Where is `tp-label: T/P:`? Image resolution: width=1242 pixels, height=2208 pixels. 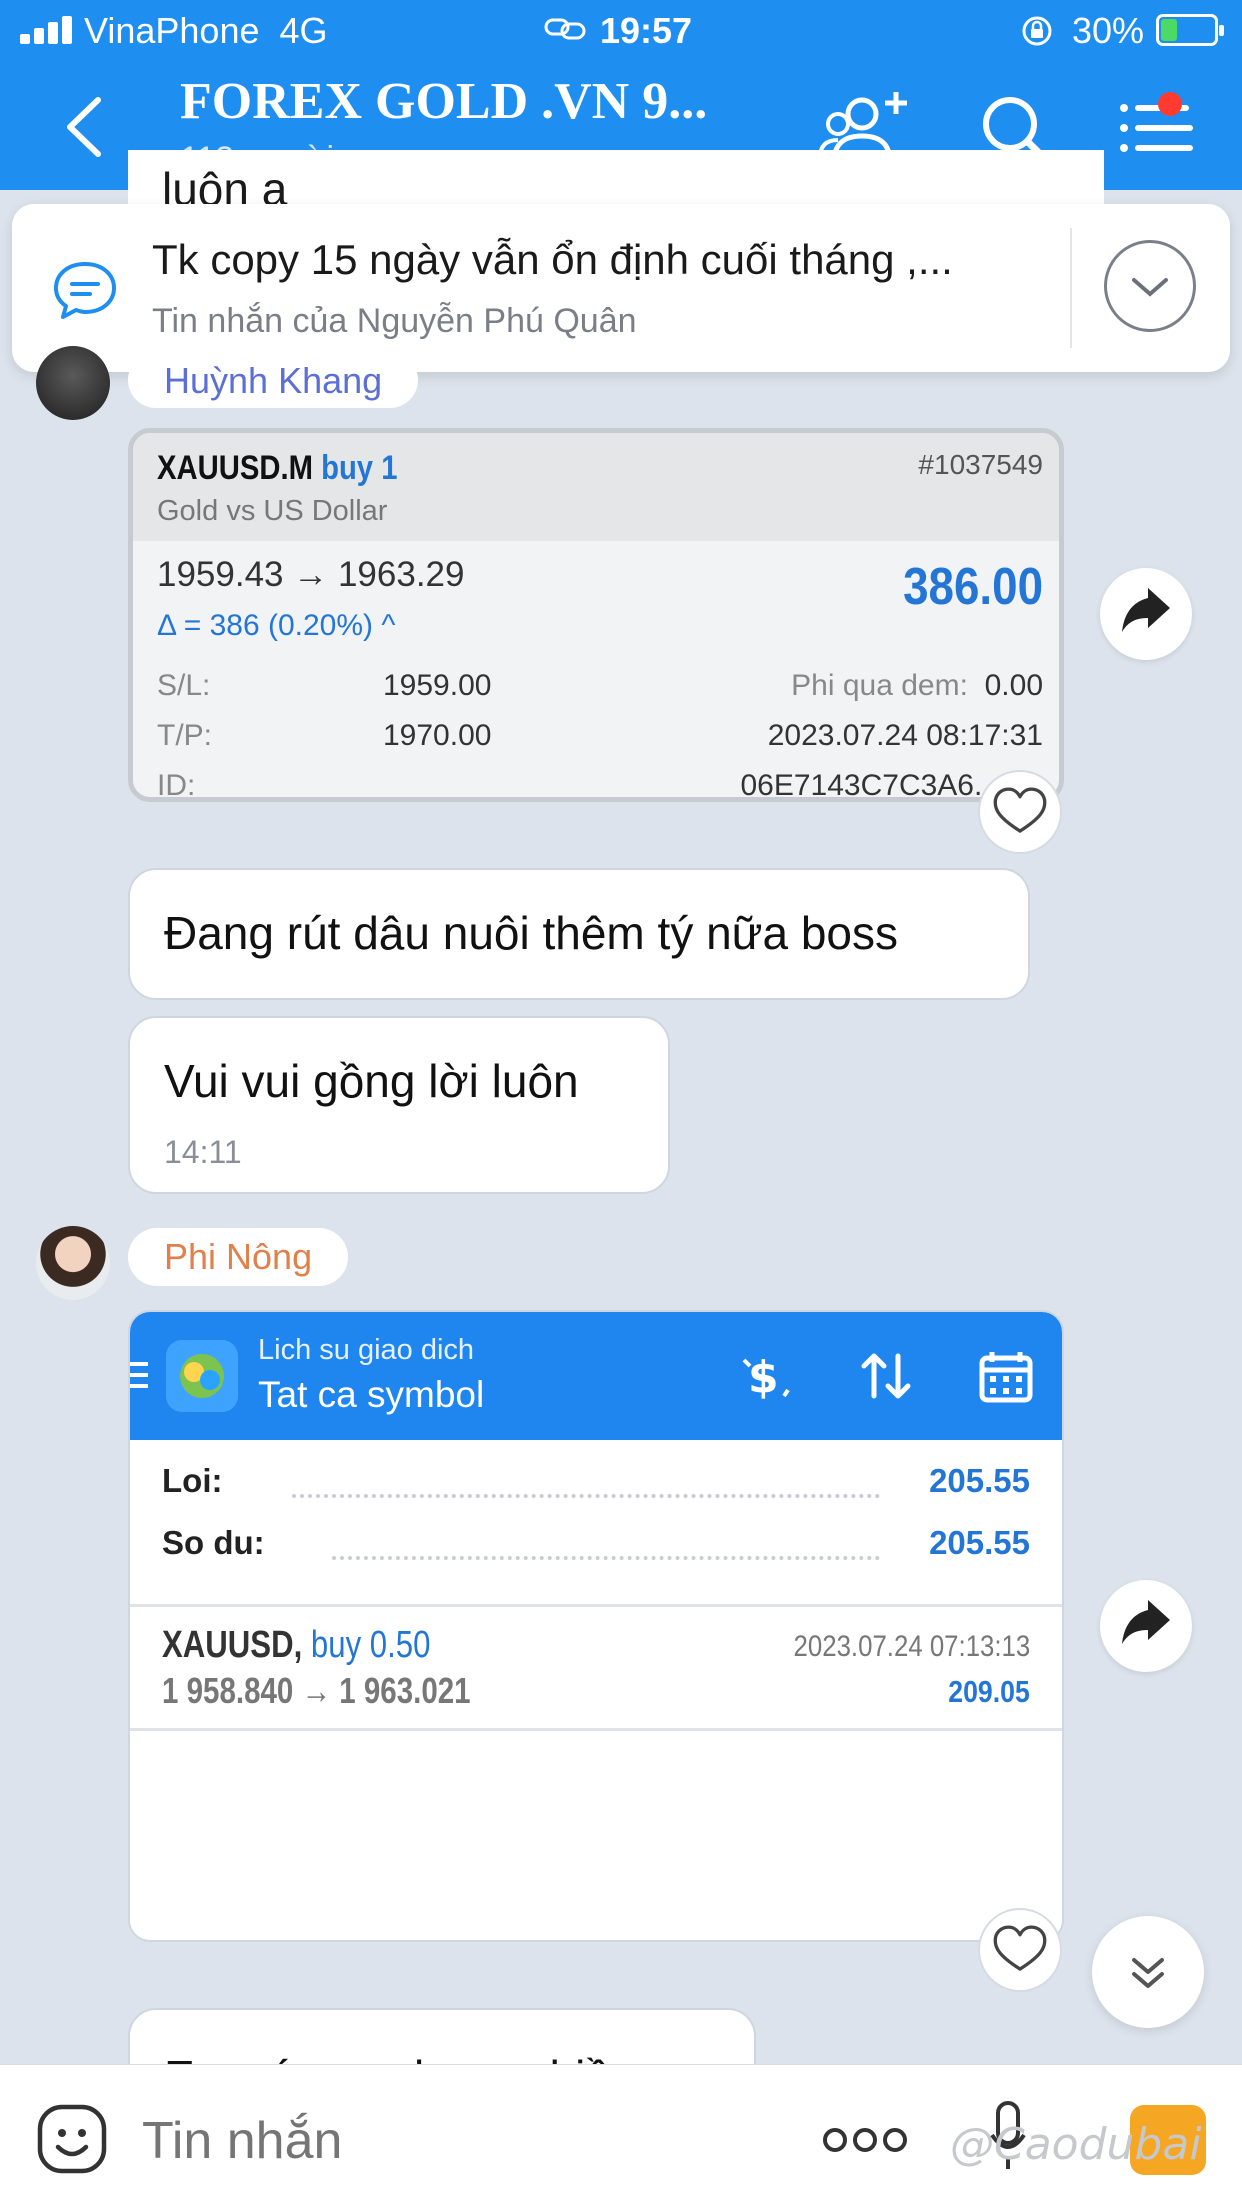 tp-label: T/P: is located at coordinates (185, 735).